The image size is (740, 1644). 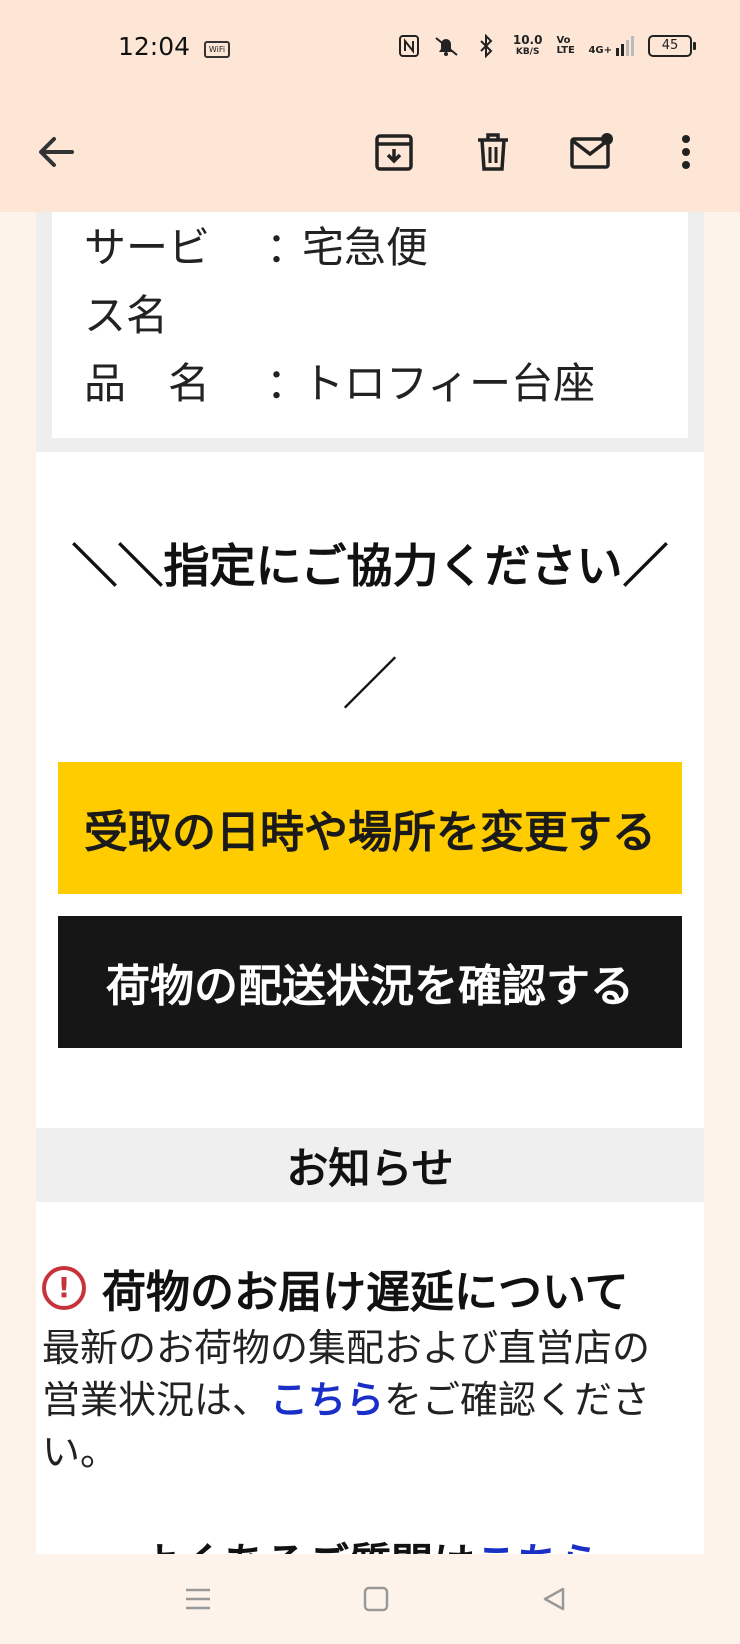 I want to click on delete-button, so click(x=493, y=152).